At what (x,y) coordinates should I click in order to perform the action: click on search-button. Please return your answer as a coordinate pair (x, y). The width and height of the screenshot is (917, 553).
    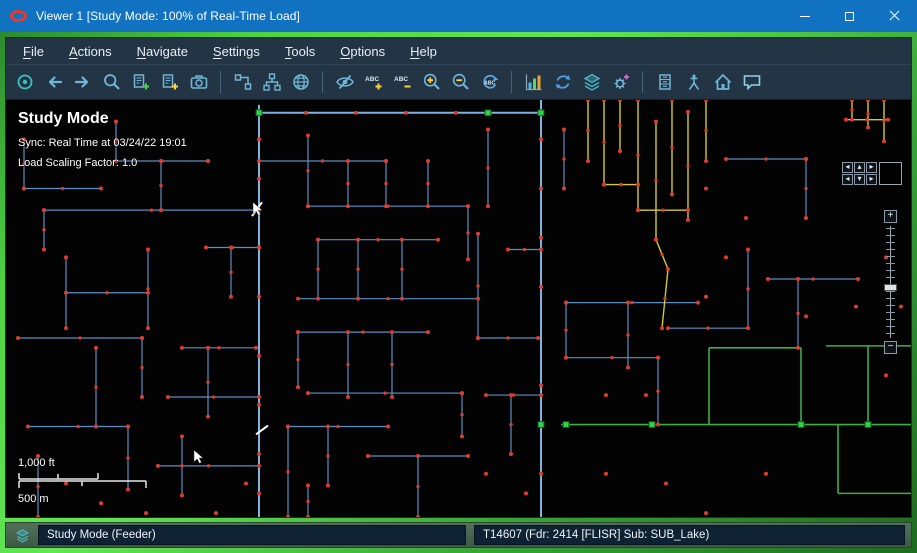
    Looking at the image, I should click on (111, 82).